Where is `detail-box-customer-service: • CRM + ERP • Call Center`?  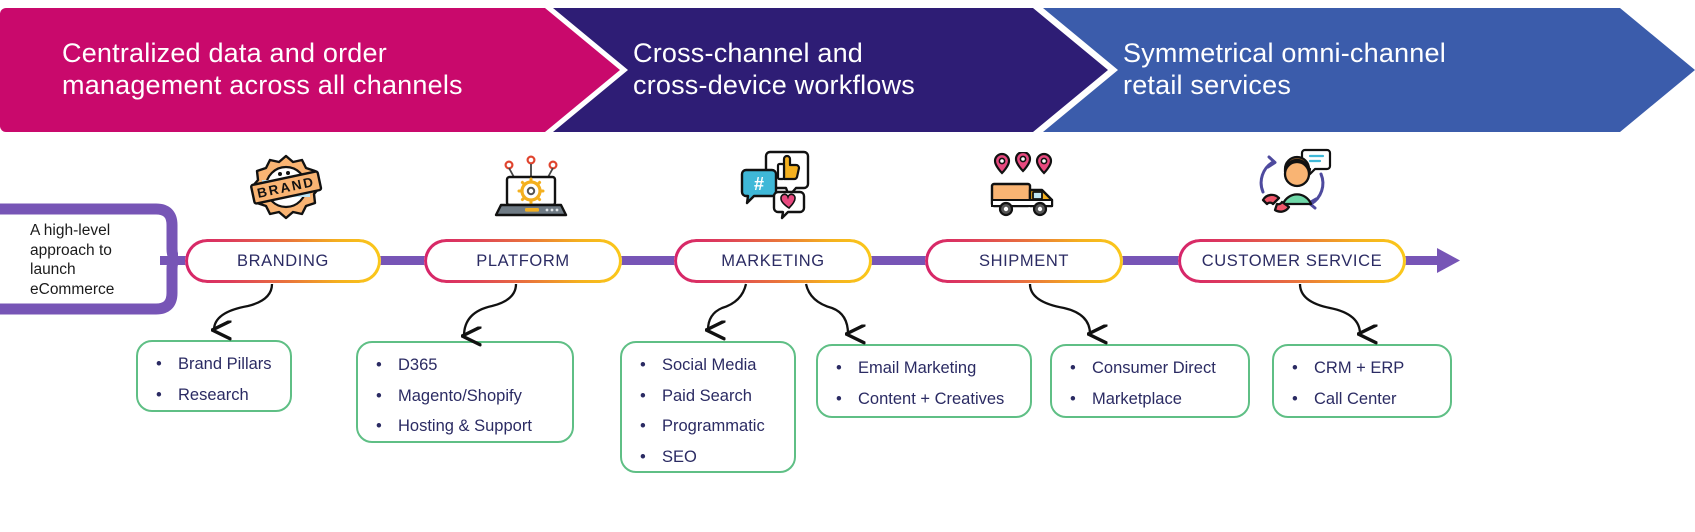
detail-box-customer-service: • CRM + ERP • Call Center is located at coordinates (1362, 381).